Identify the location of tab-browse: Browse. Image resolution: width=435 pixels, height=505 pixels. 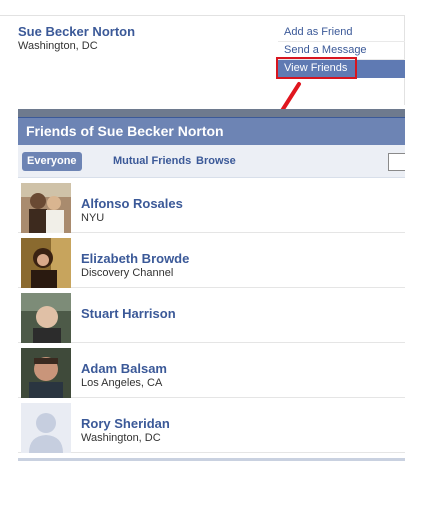
(216, 161).